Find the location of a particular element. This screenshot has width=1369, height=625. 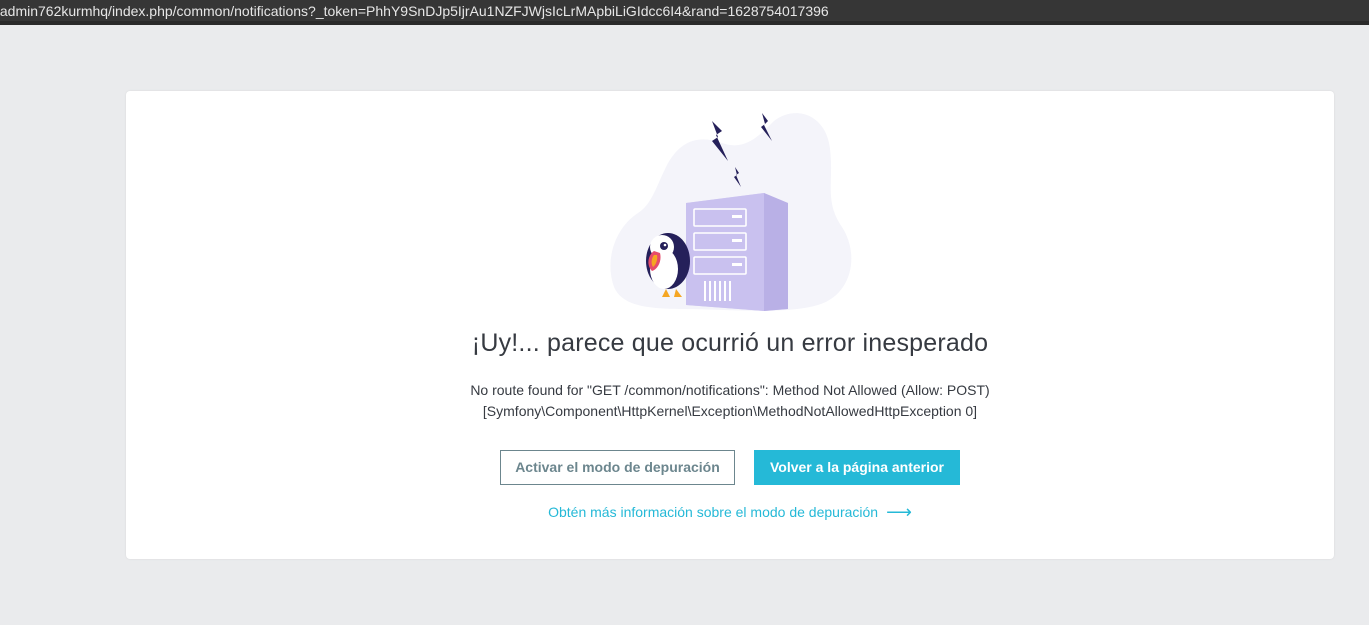

server-error-illustration is located at coordinates (731, 212).